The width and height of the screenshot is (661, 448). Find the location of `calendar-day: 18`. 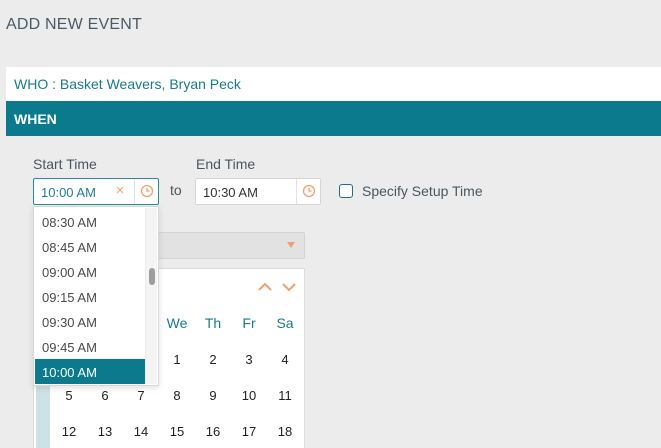

calendar-day: 18 is located at coordinates (285, 431).